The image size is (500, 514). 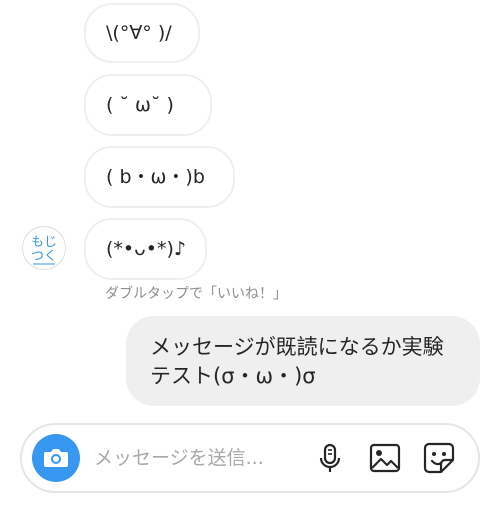 I want to click on avatar-logo: もじ つく, so click(x=44, y=250).